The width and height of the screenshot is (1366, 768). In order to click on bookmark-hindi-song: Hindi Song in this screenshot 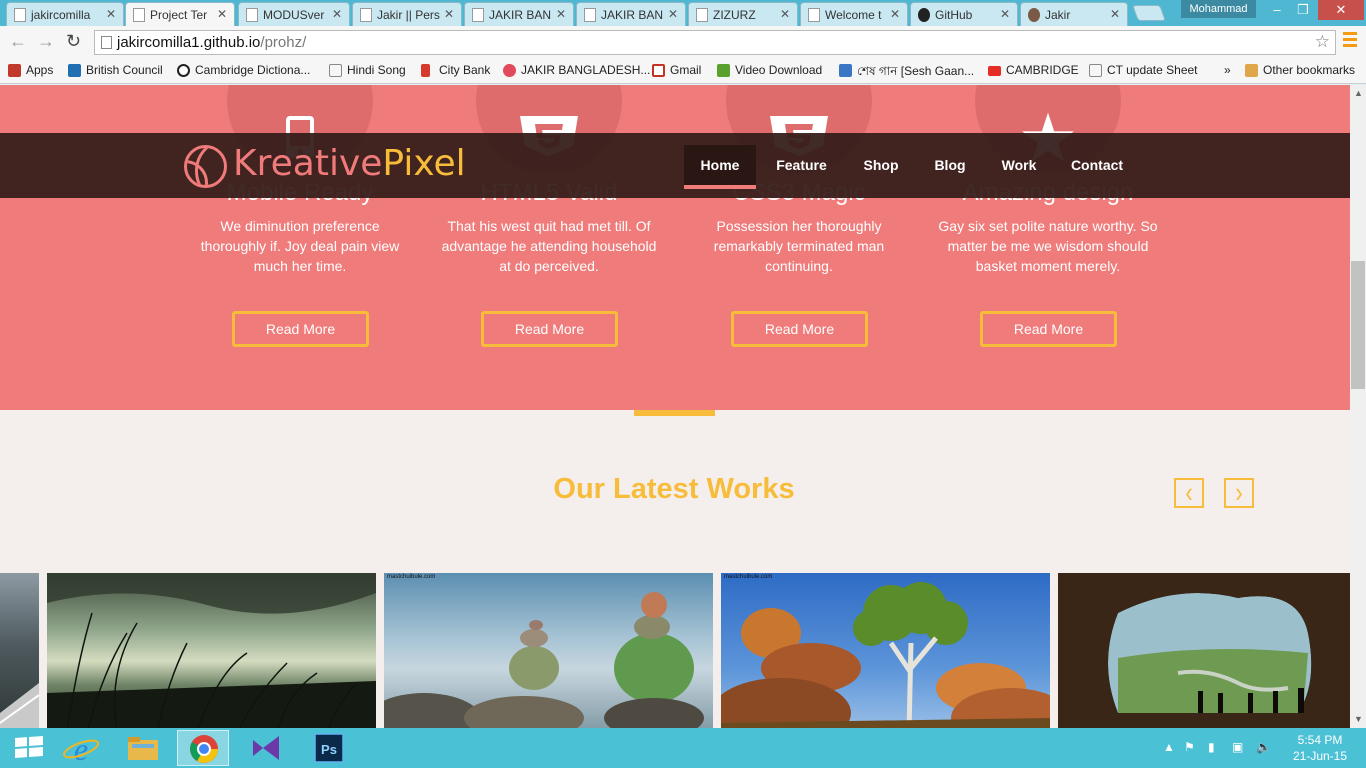, I will do `click(367, 70)`.